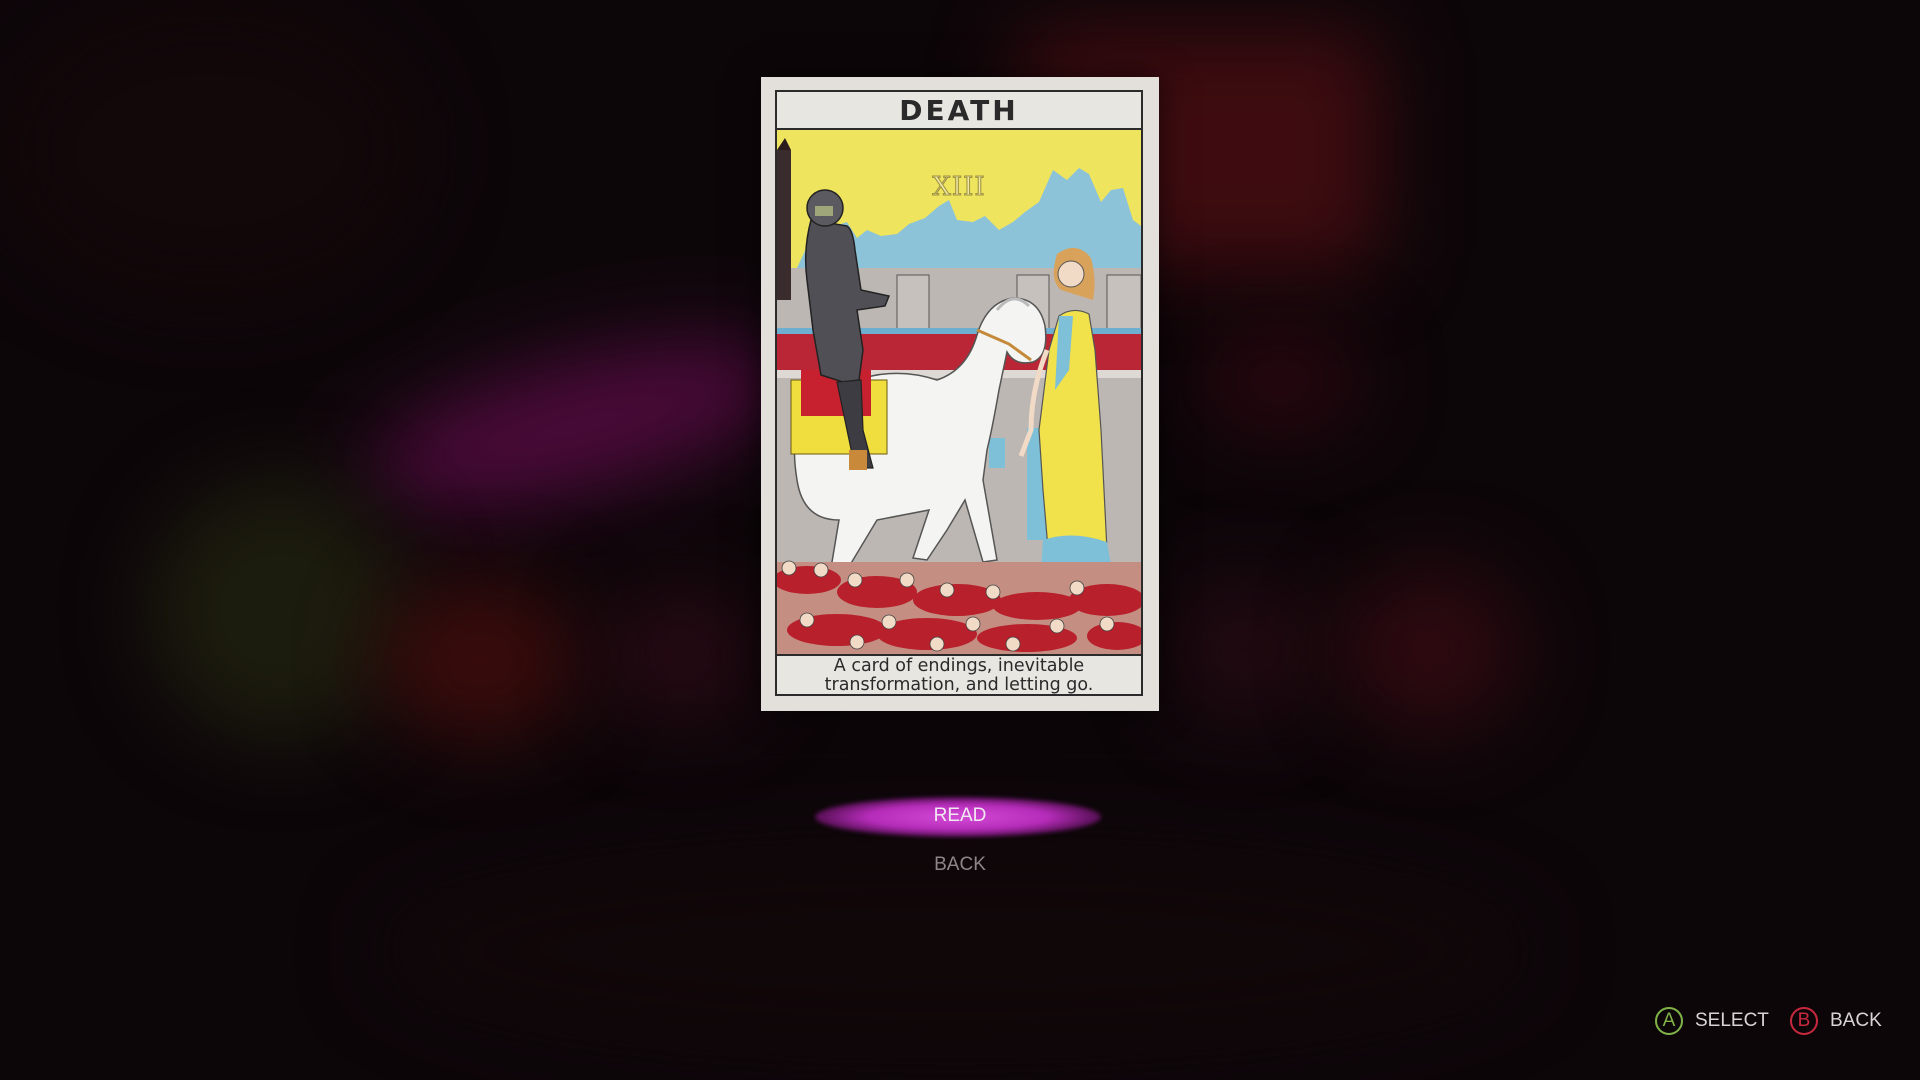 The image size is (1920, 1080). I want to click on hint-back: B BACK, so click(1836, 1021).